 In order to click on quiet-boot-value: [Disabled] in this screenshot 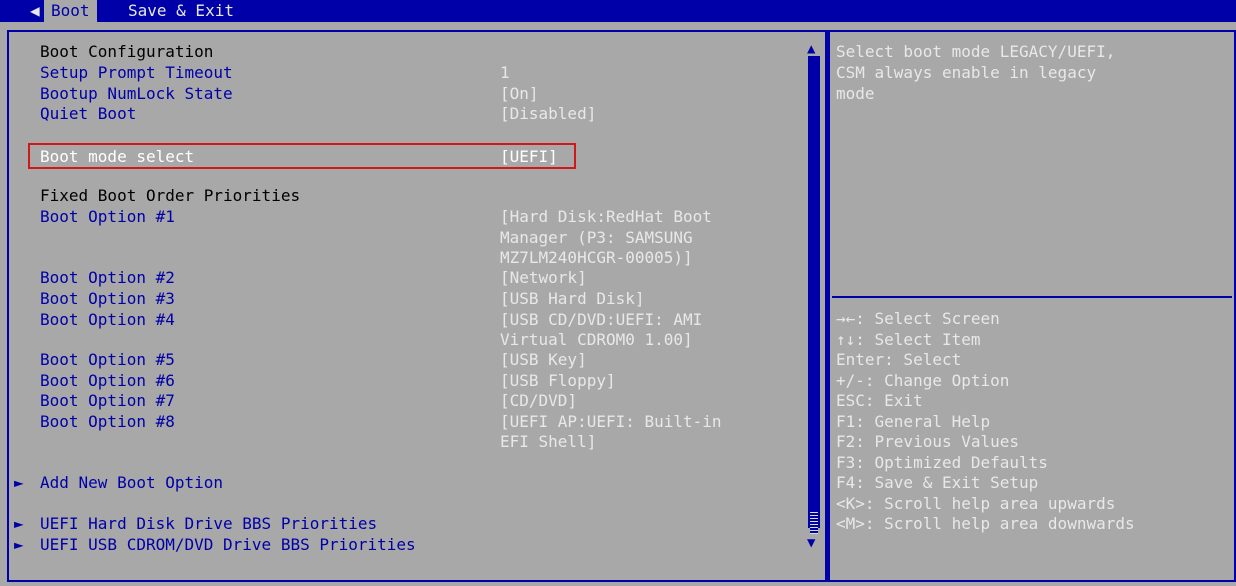, I will do `click(548, 114)`.